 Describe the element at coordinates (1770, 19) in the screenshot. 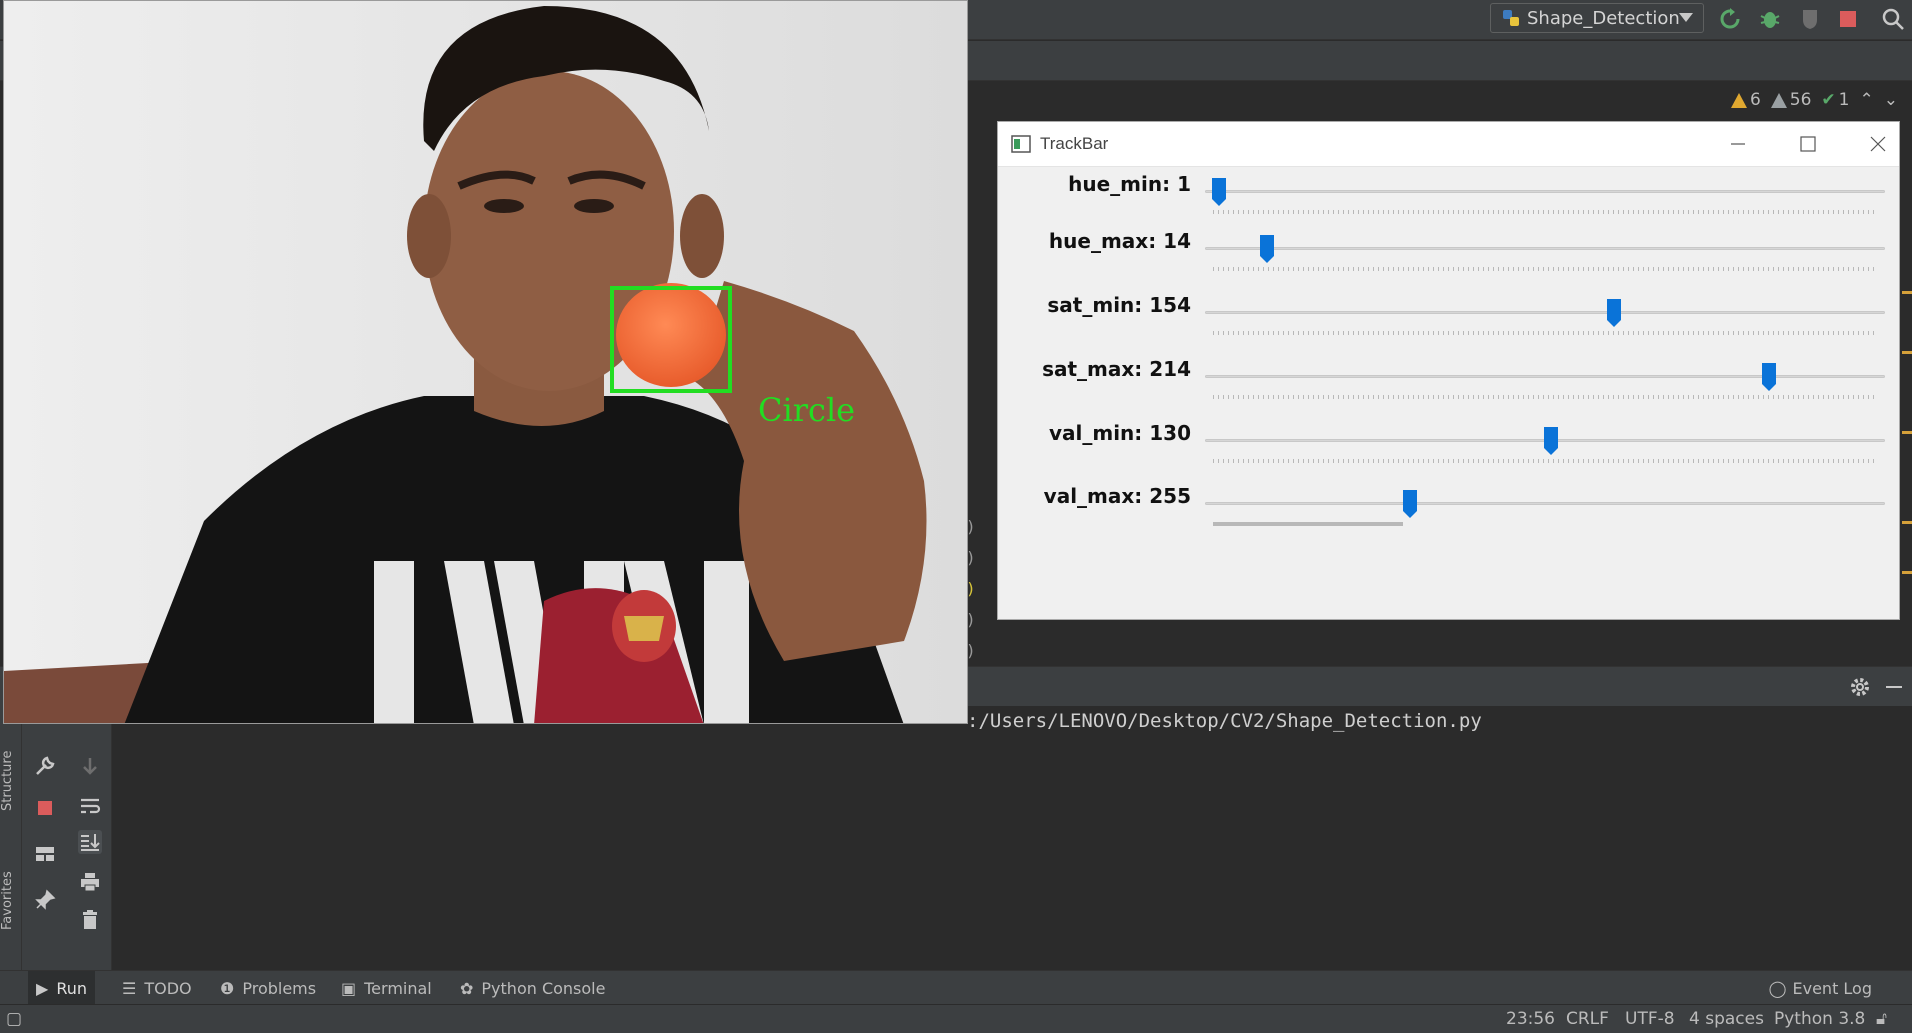

I see `debug-icon` at that location.